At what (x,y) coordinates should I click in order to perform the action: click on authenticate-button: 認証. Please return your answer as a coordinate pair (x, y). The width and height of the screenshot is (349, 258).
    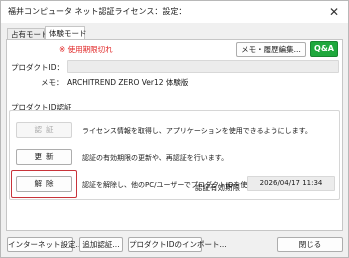
    Looking at the image, I should click on (44, 130).